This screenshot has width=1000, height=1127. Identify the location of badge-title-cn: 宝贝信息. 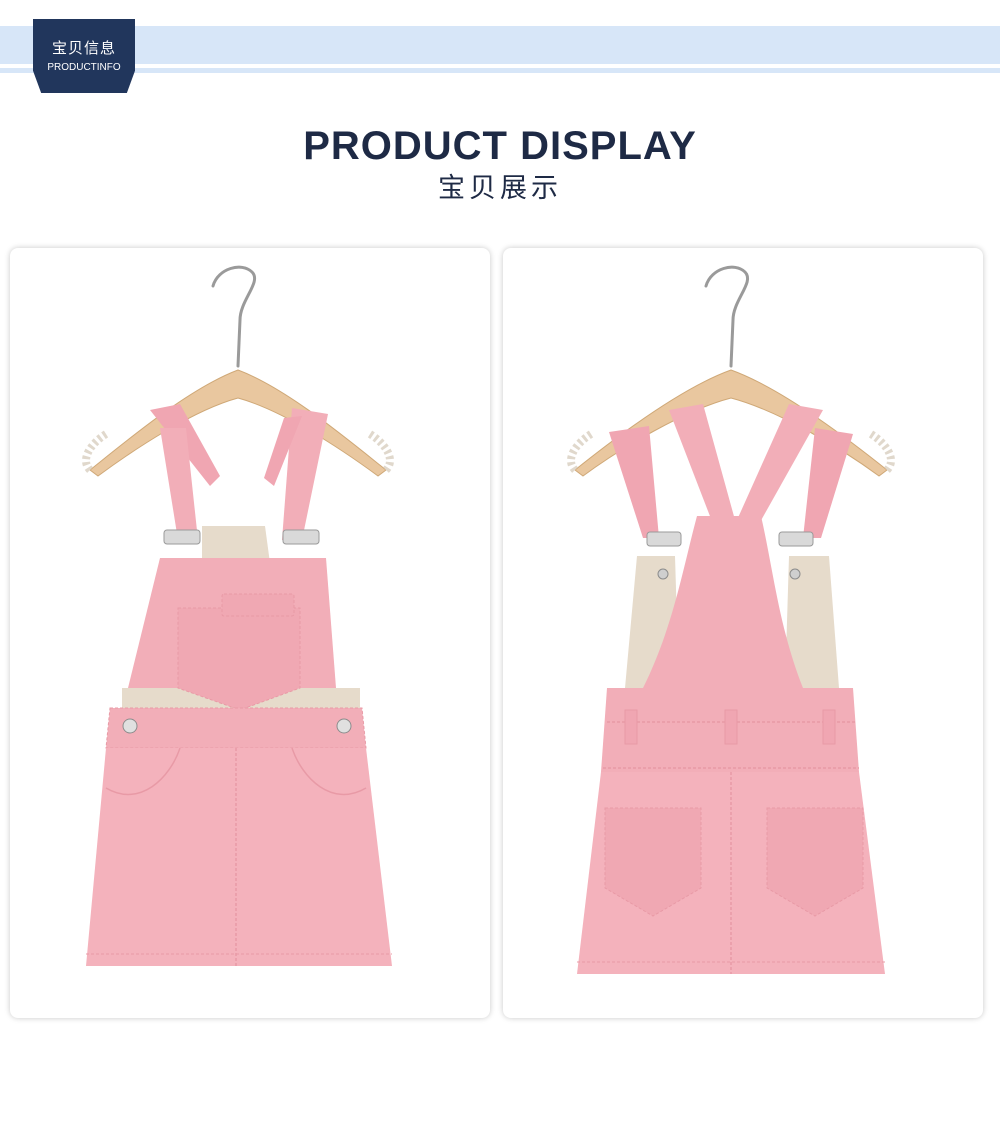
(83, 48).